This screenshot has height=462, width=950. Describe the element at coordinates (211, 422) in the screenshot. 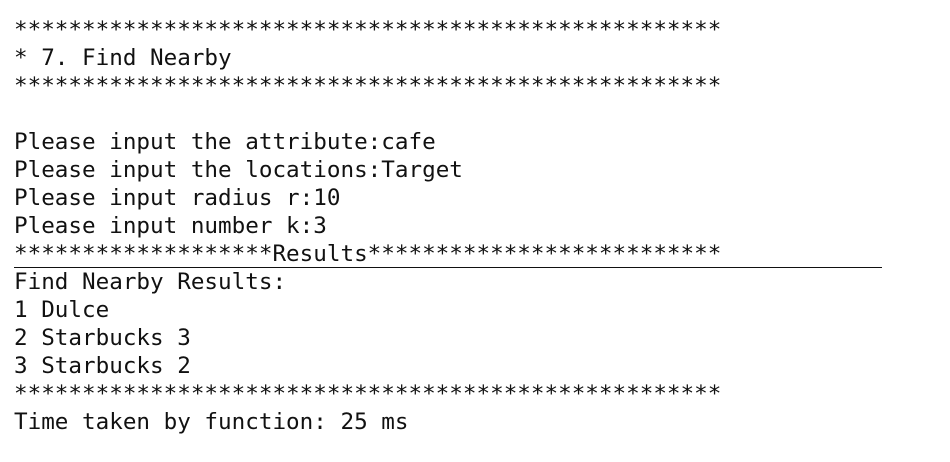

I see `timing-output: Time taken by function: 25 ms` at that location.